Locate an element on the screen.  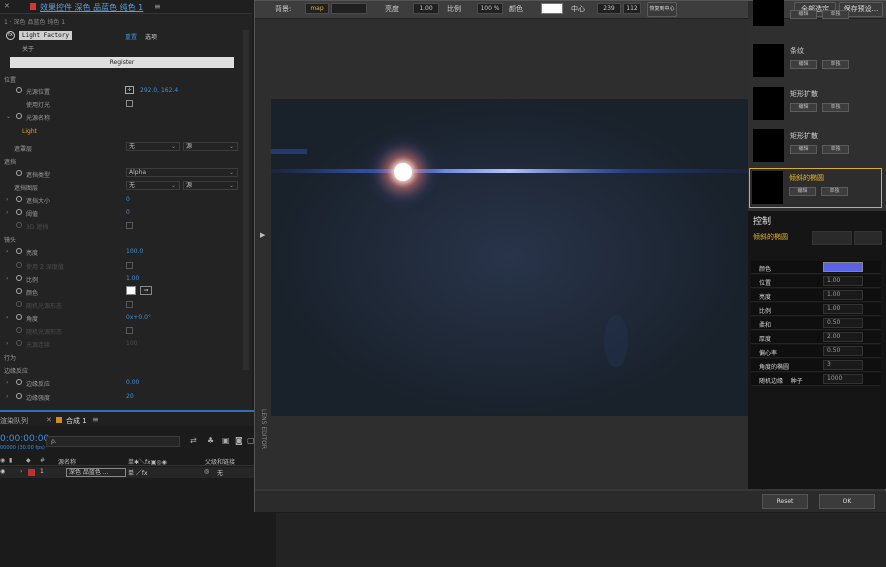
parent-pickwhip-icon: ◎ is located at coordinates (206, 471).